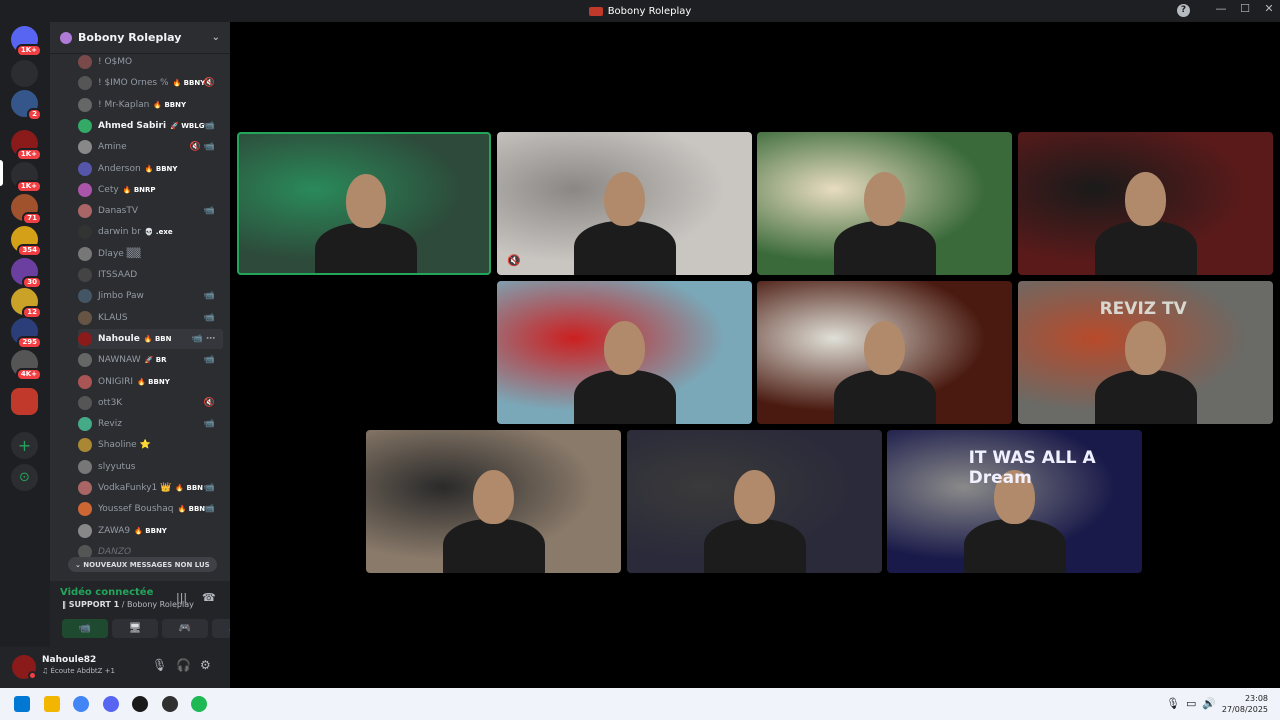 The image size is (1280, 720). What do you see at coordinates (24, 477) in the screenshot?
I see `explore-servers-icon: ⊙` at bounding box center [24, 477].